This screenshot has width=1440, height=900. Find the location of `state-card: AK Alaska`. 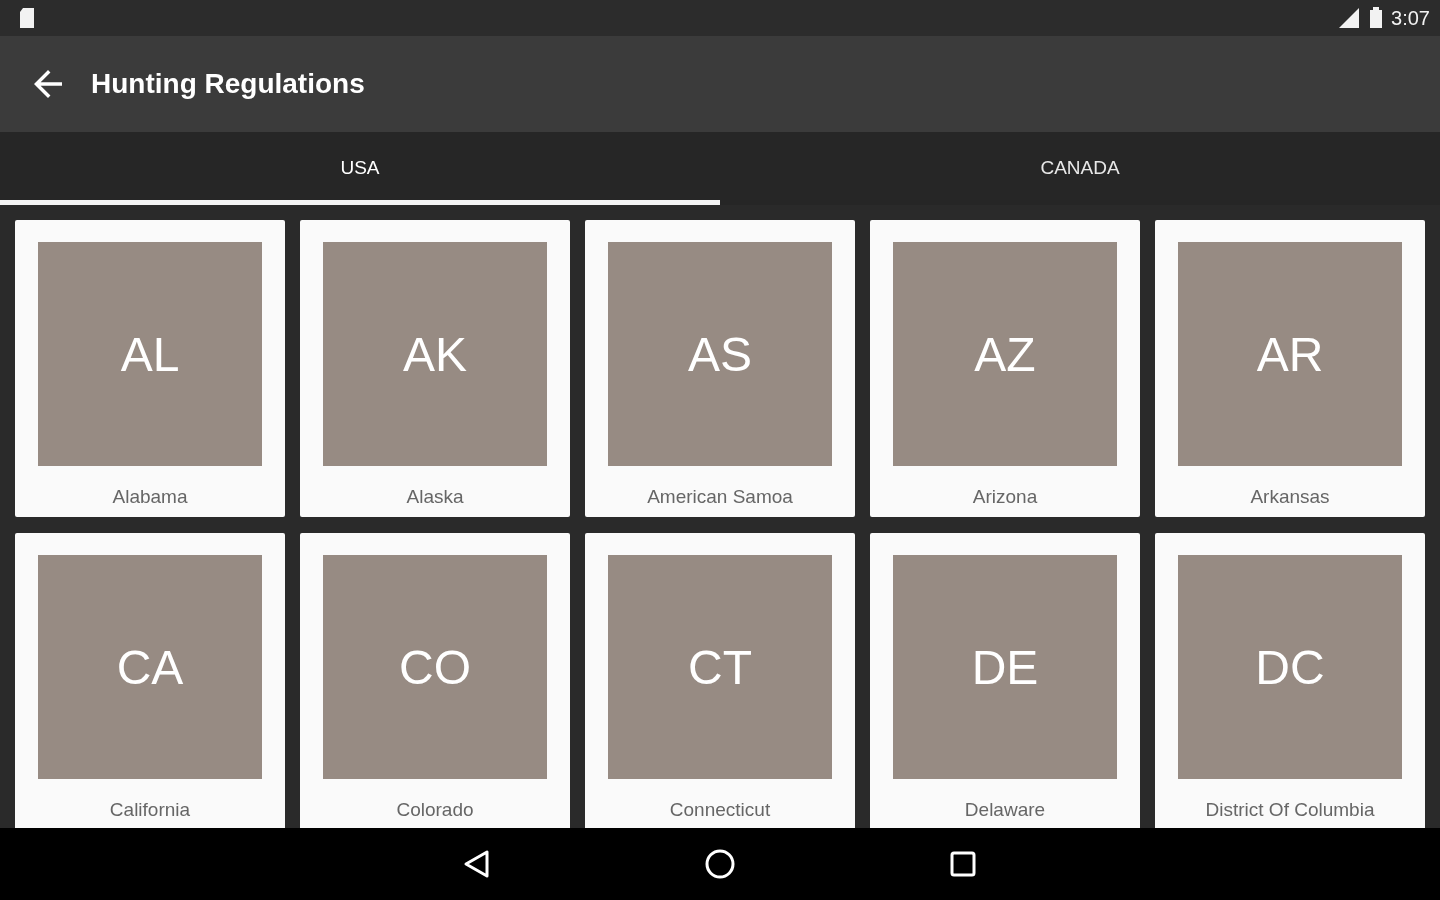

state-card: AK Alaska is located at coordinates (435, 368).